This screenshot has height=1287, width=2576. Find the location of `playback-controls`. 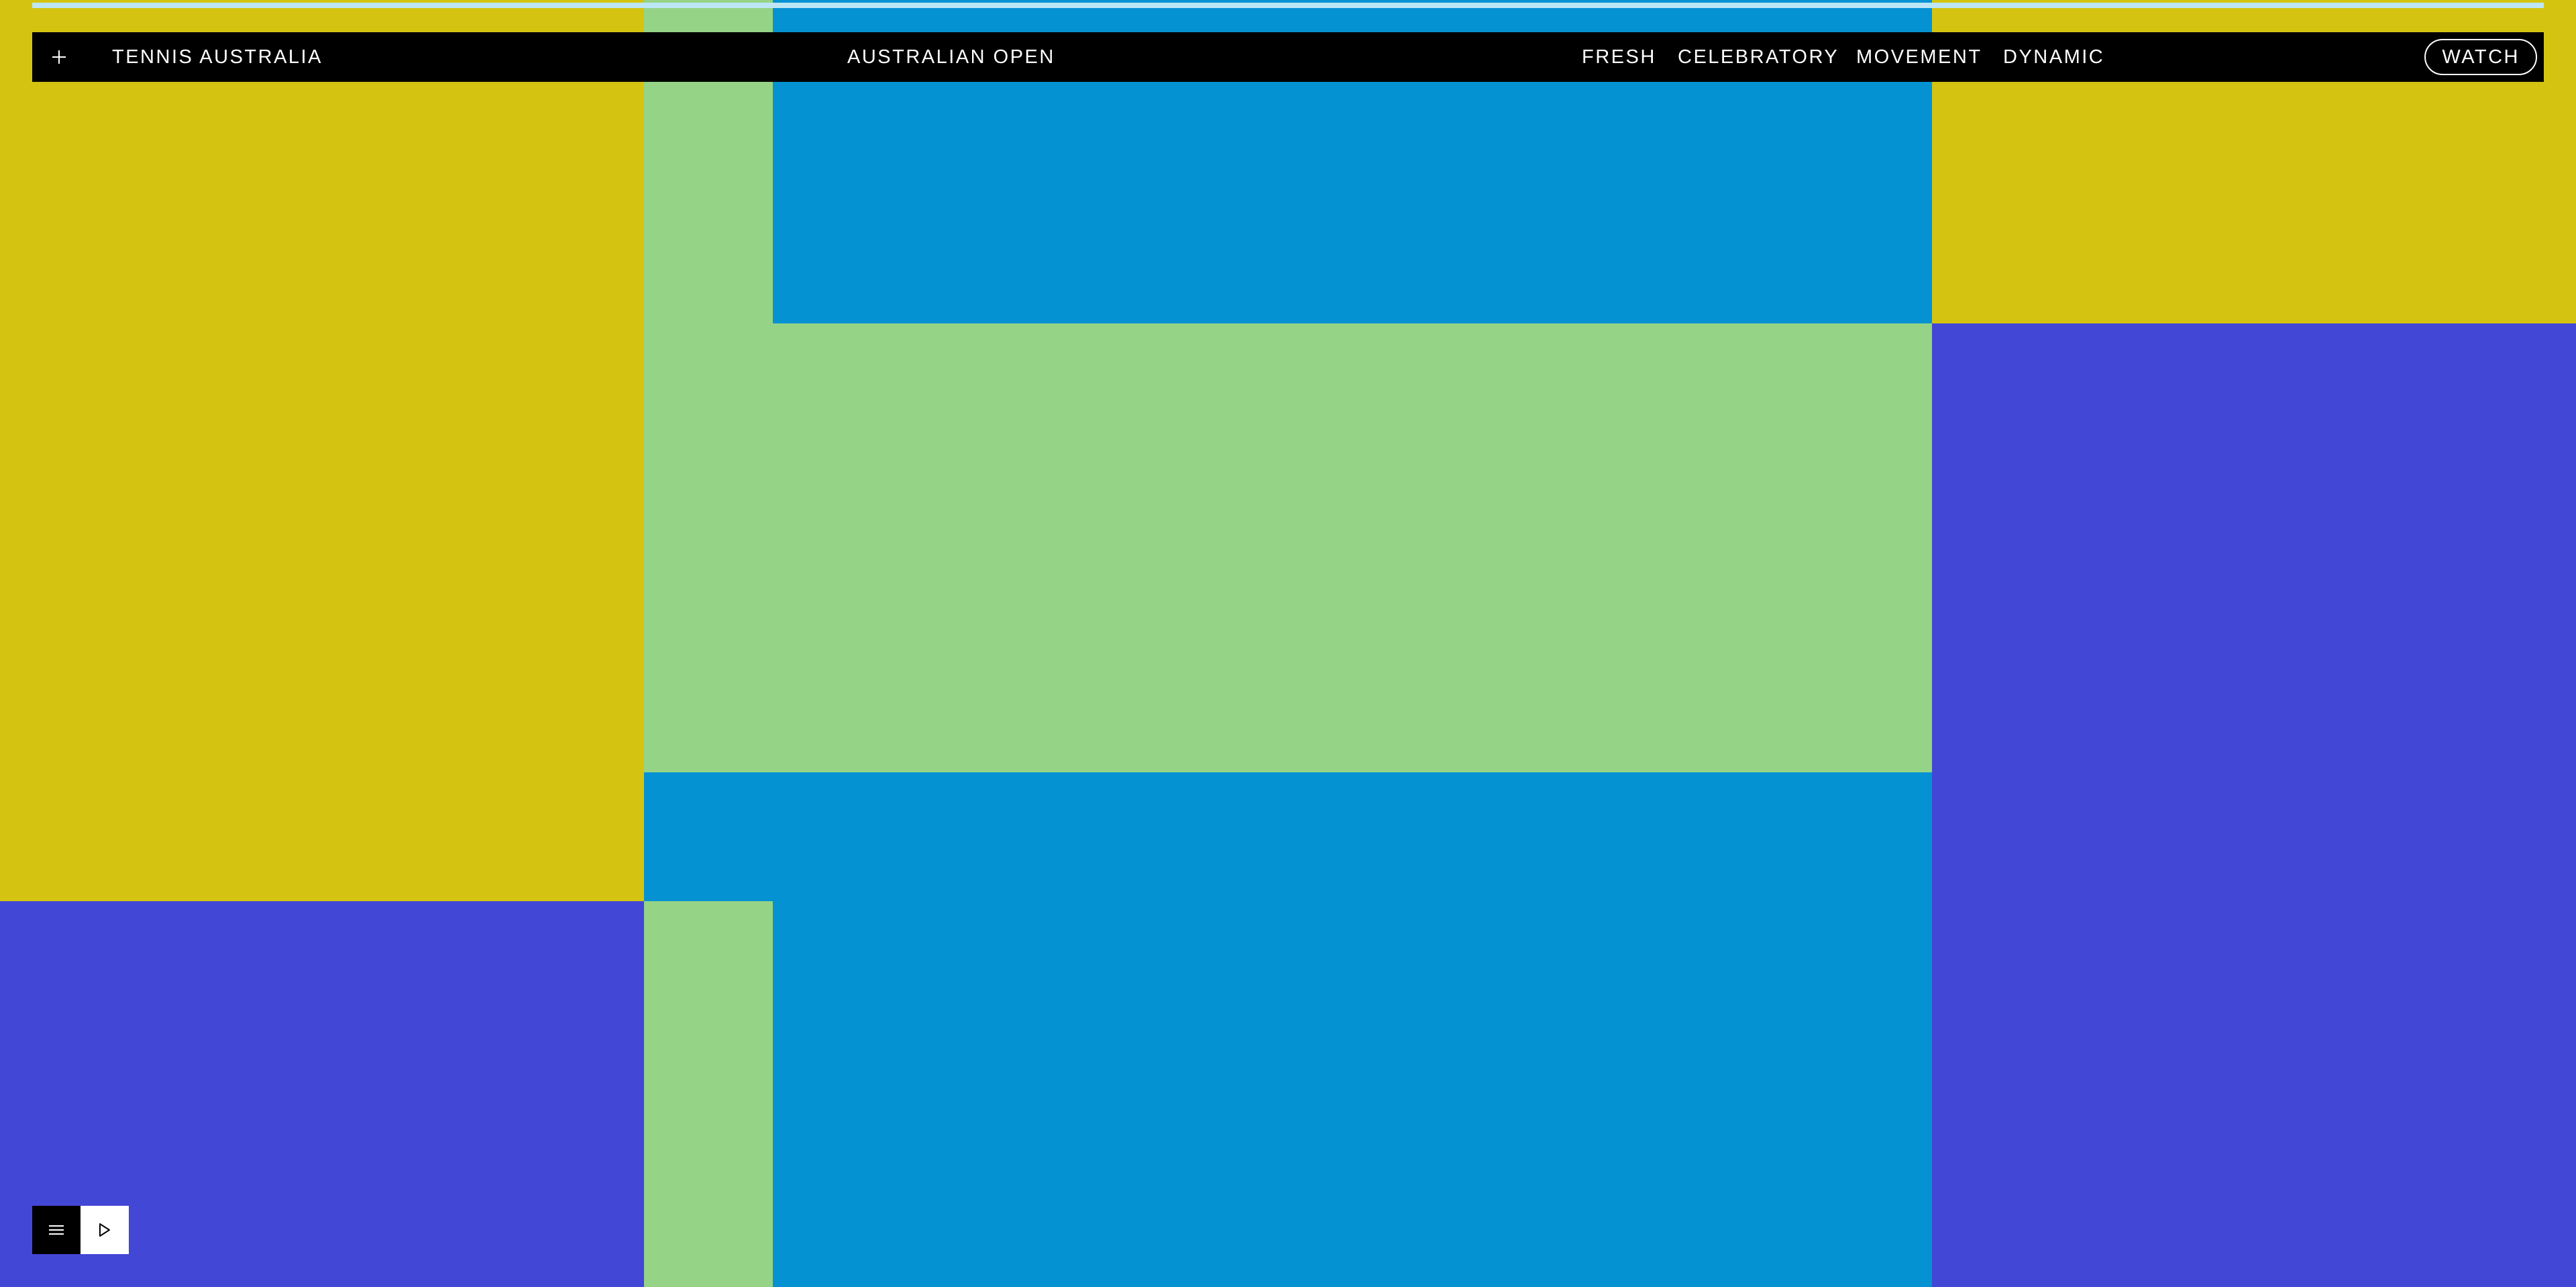

playback-controls is located at coordinates (80, 1230).